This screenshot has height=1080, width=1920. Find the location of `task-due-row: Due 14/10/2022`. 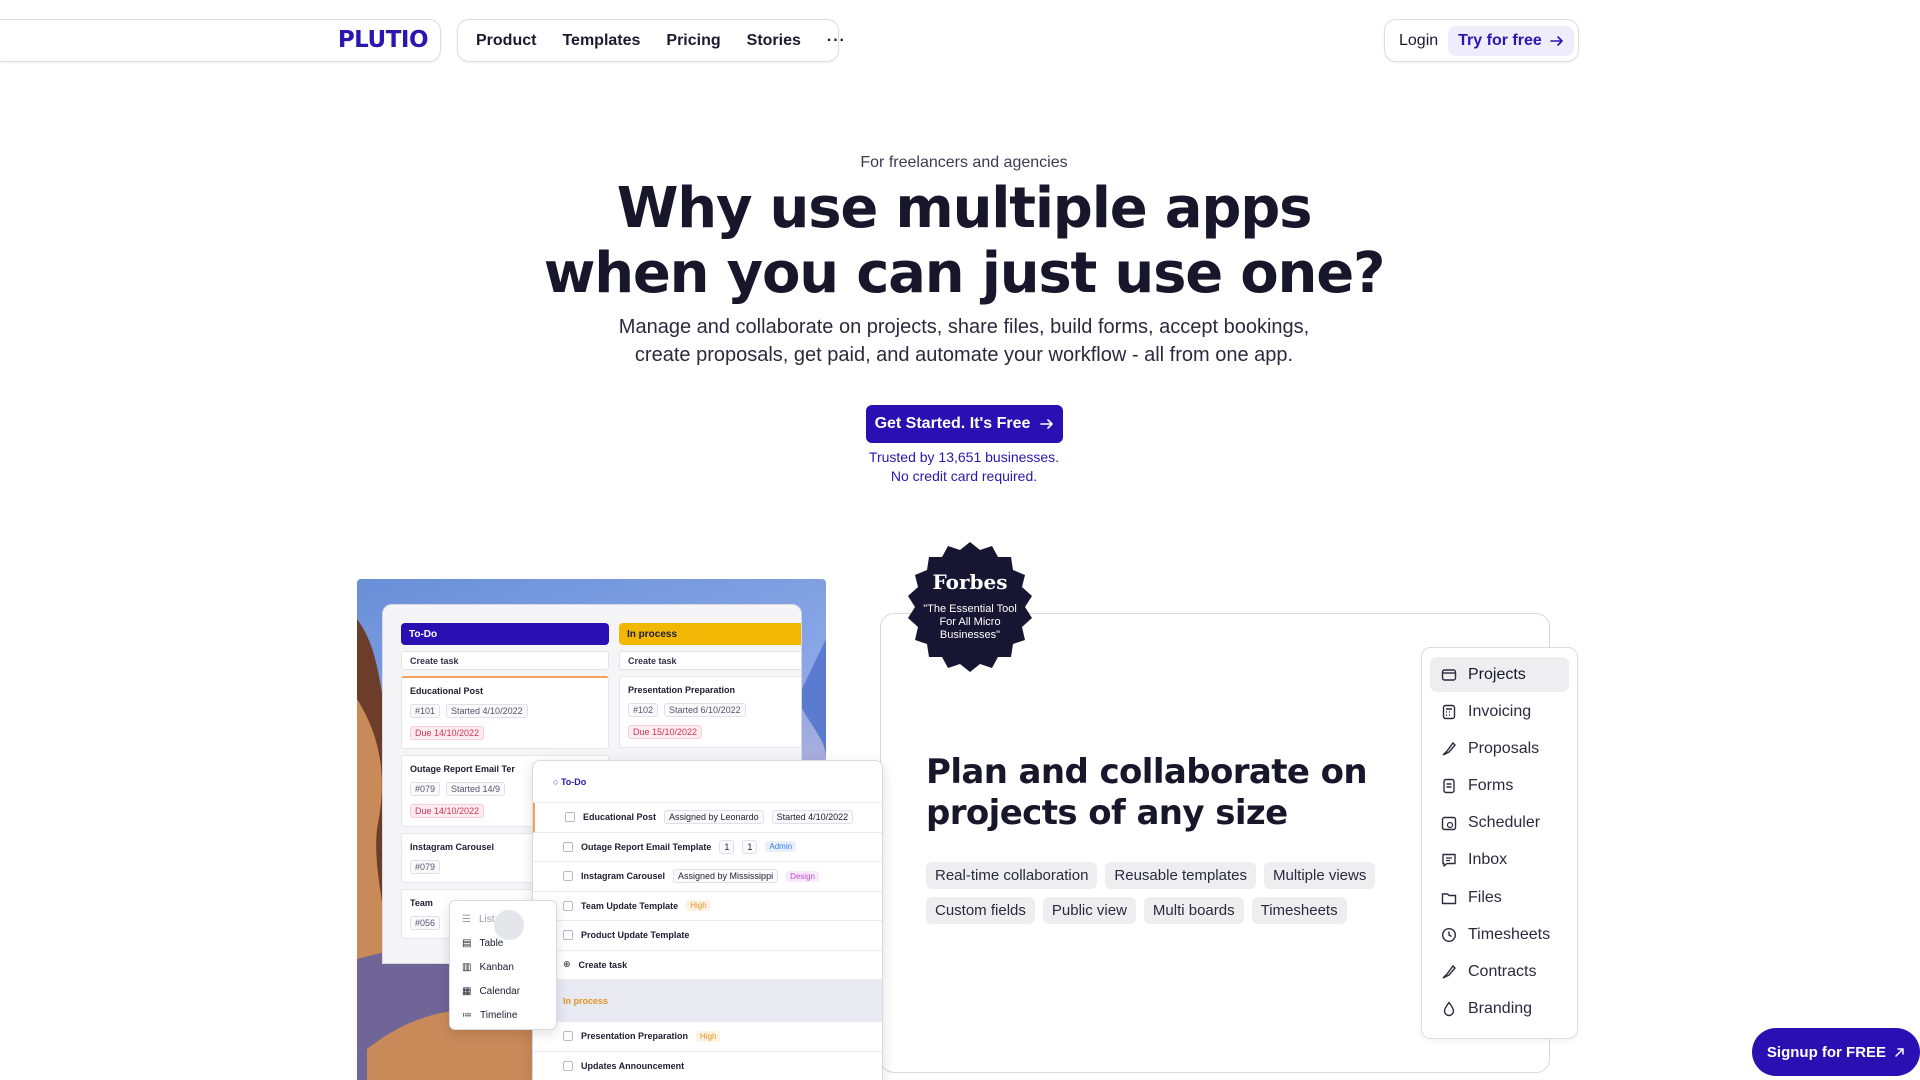

task-due-row: Due 14/10/2022 is located at coordinates (505, 733).